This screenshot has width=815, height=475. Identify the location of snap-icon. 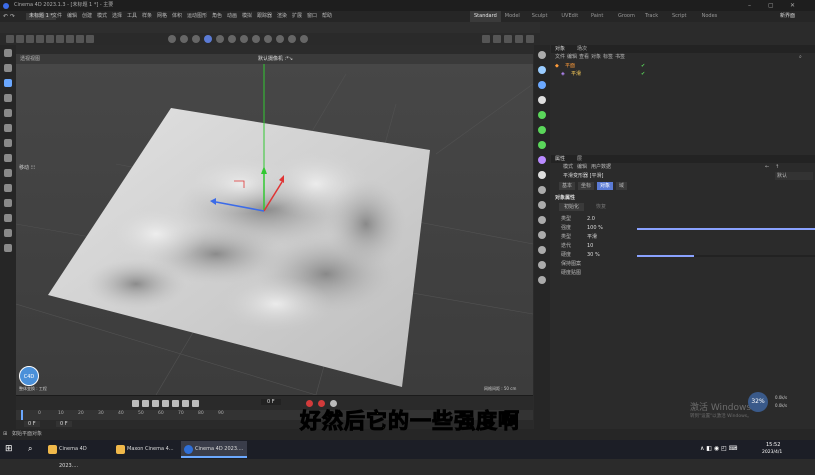
(244, 39).